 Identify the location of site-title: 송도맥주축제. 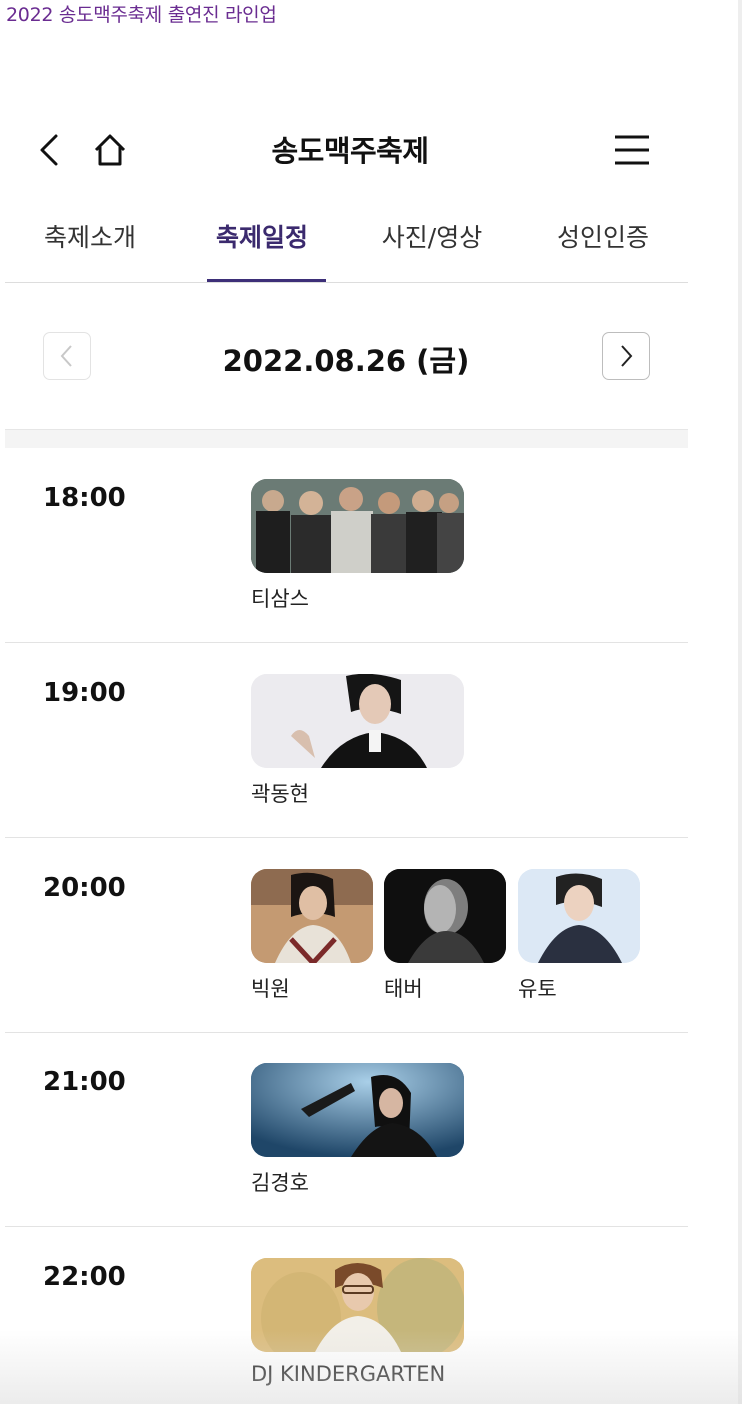
(350, 151).